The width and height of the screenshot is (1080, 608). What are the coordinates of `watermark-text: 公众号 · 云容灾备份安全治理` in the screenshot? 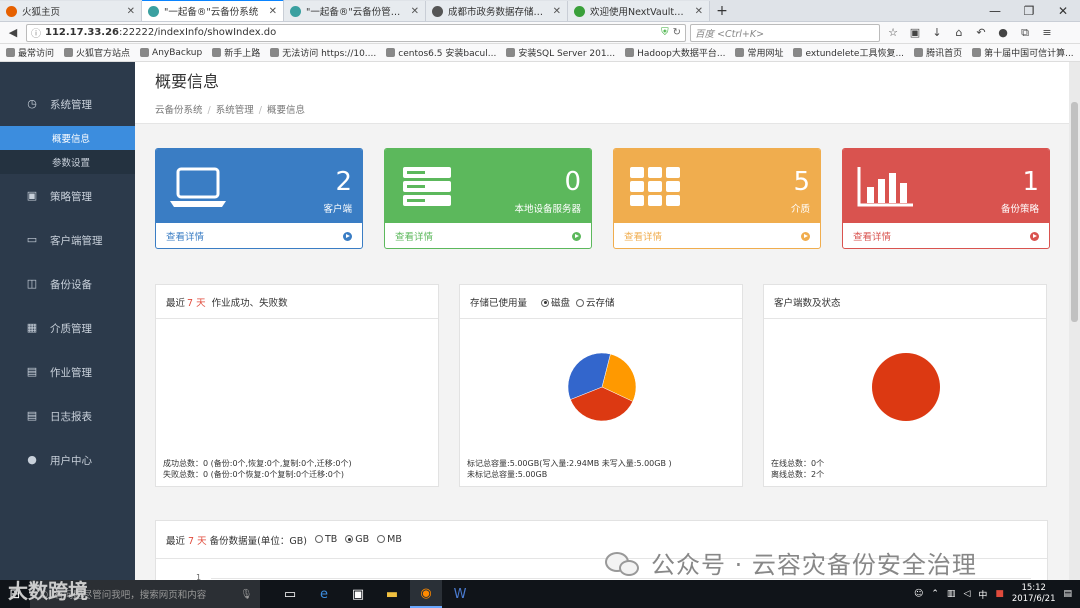 It's located at (814, 565).